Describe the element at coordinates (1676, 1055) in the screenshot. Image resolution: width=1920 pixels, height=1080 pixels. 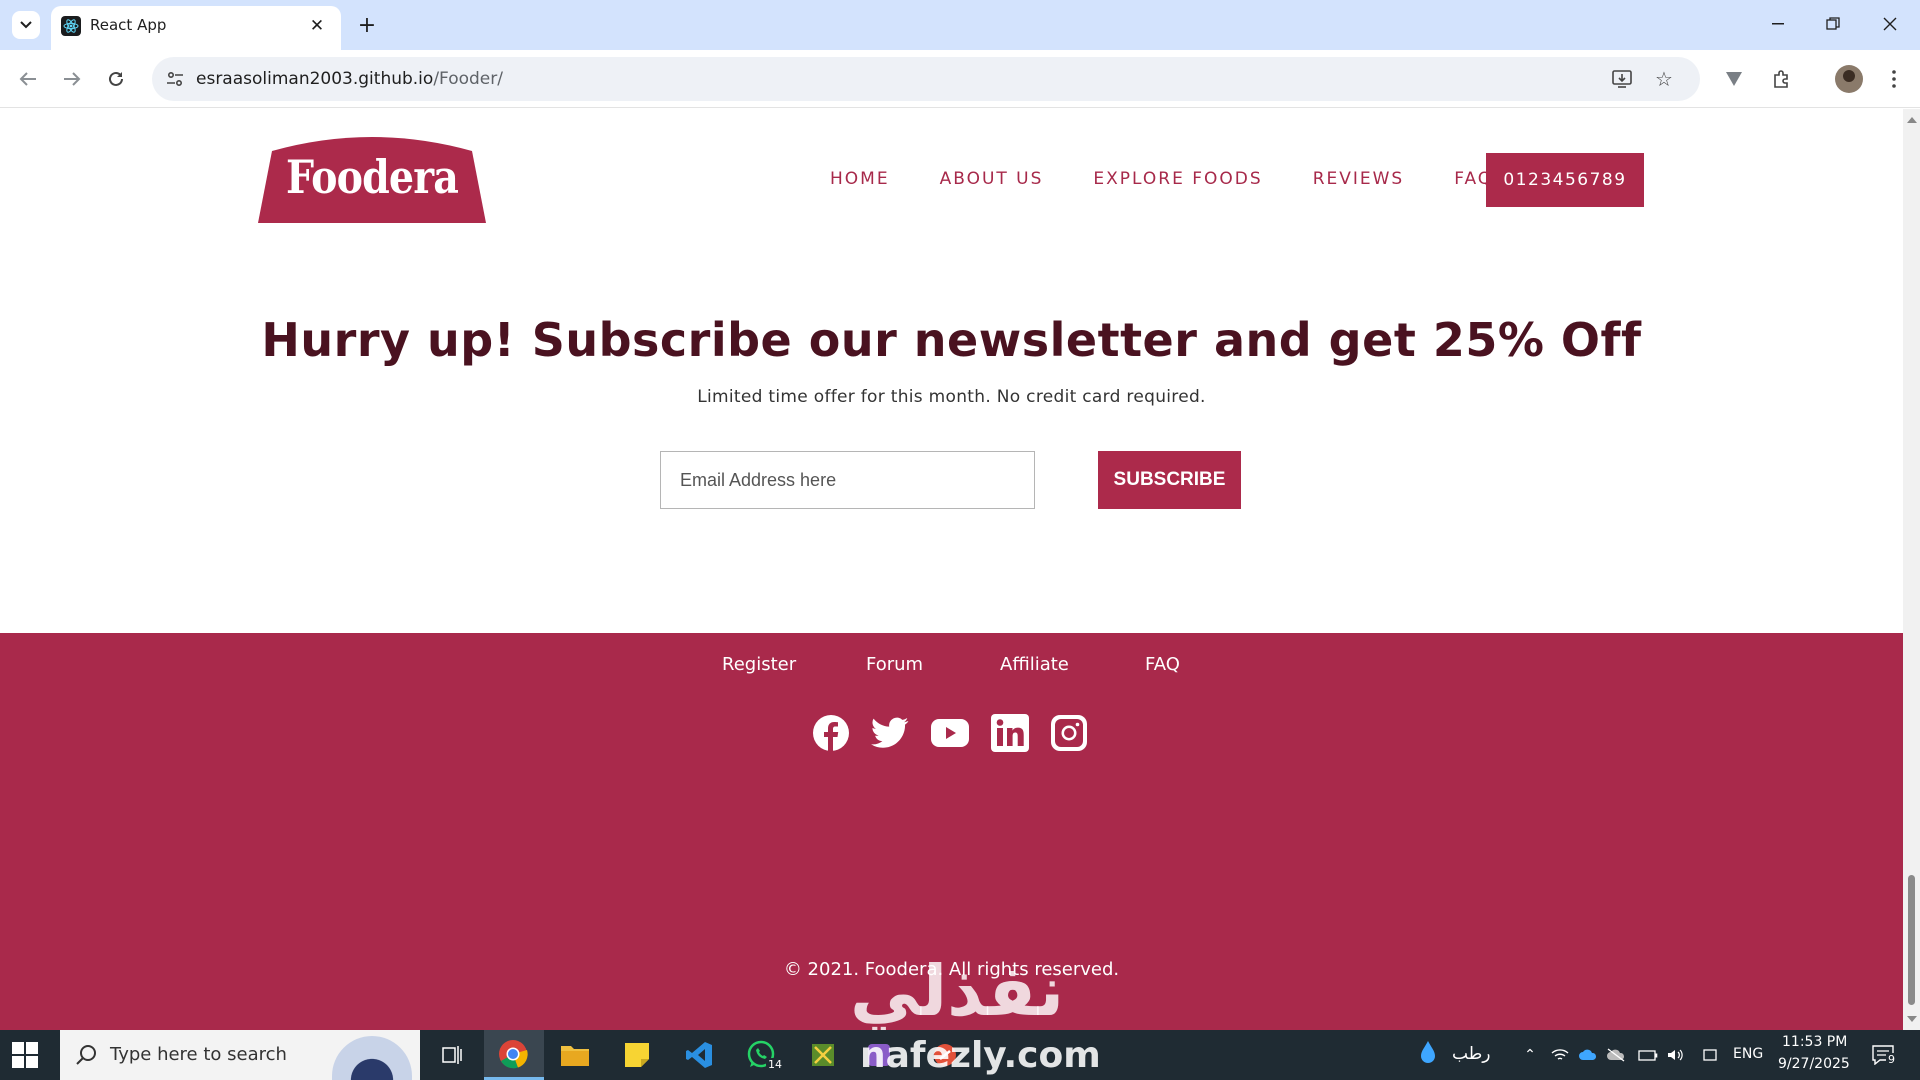
I see `volume-icon` at that location.